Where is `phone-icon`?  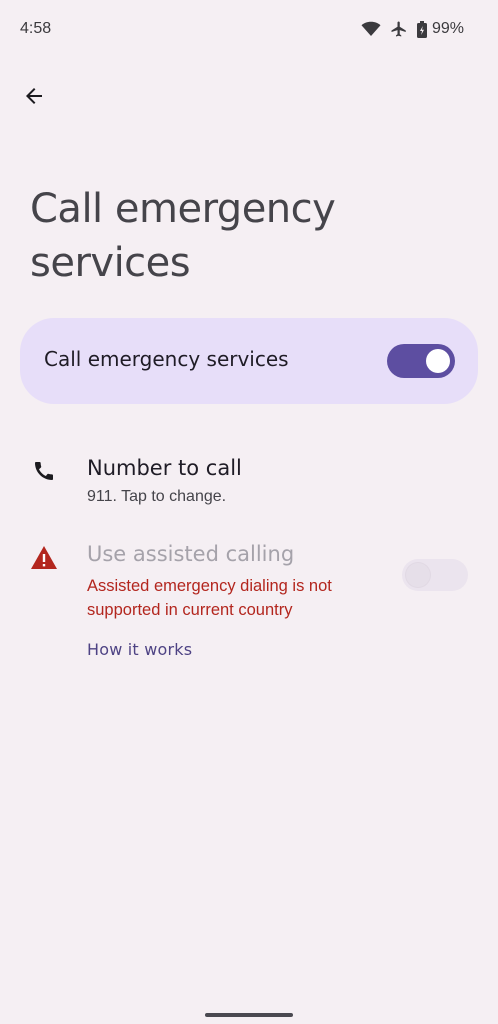 phone-icon is located at coordinates (44, 471).